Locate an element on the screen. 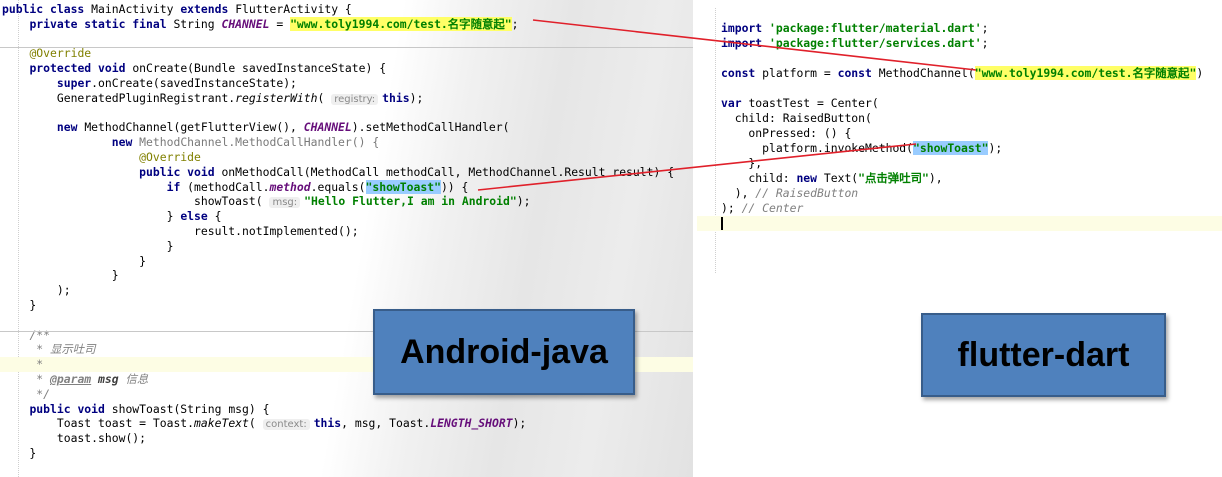 This screenshot has height=477, width=1222. code-token: platform = is located at coordinates (800, 73).